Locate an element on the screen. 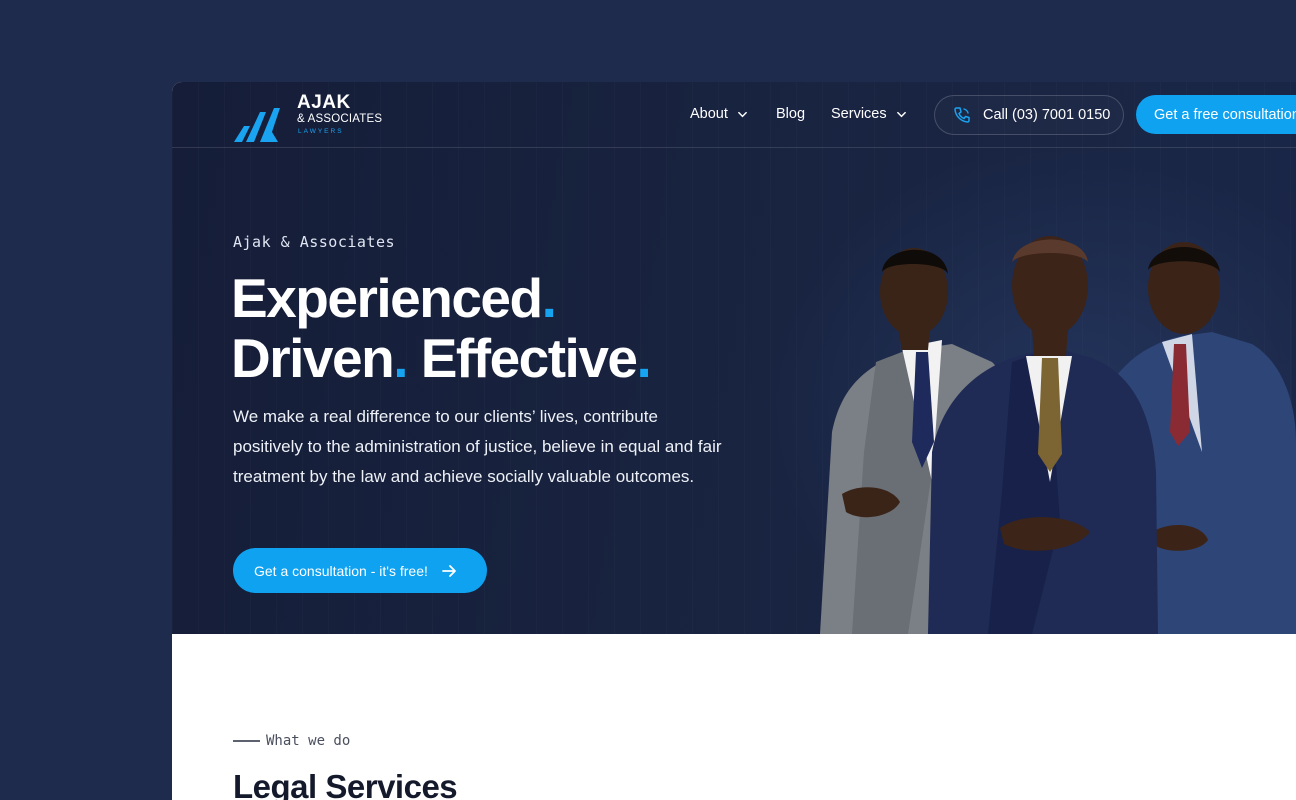 The height and width of the screenshot is (800, 1296). logo-subtitle: & ASSOCIATES is located at coordinates (340, 119).